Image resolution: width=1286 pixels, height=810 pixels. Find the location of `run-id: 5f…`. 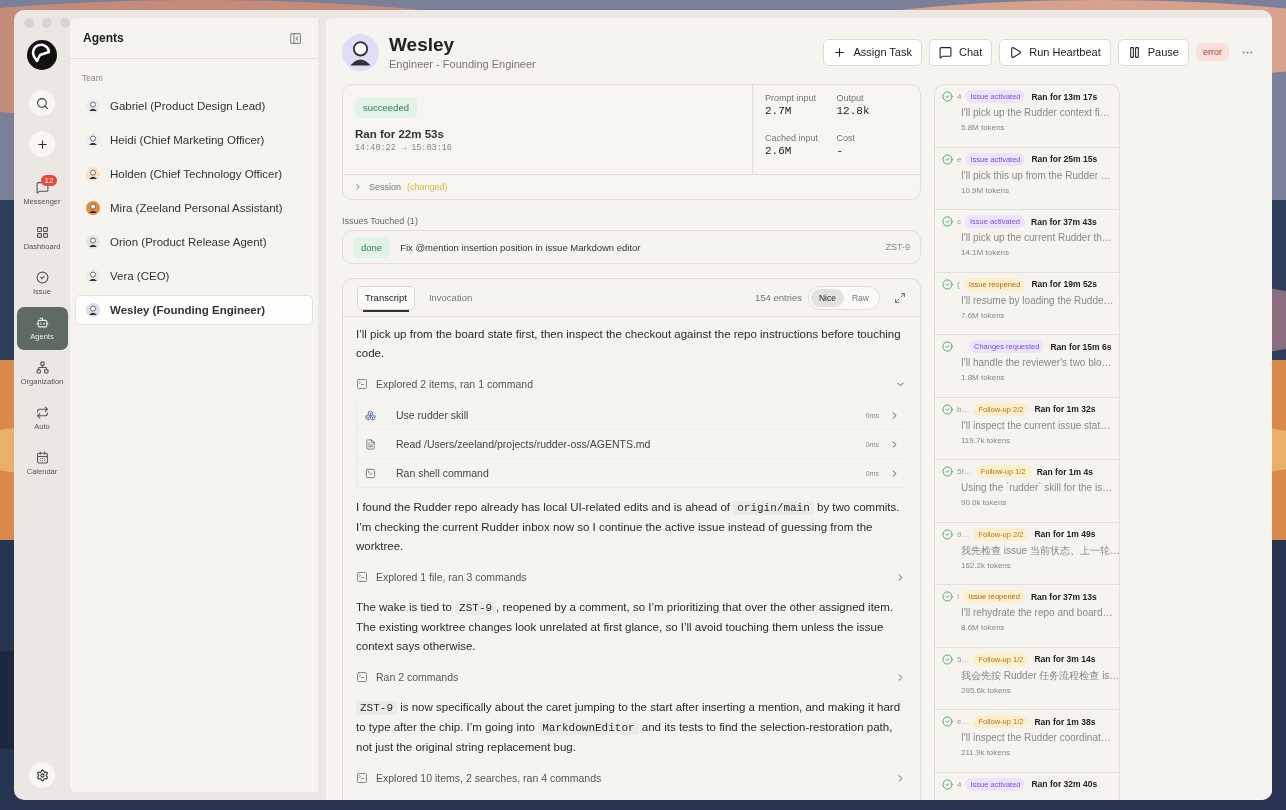

run-id: 5f… is located at coordinates (964, 471).